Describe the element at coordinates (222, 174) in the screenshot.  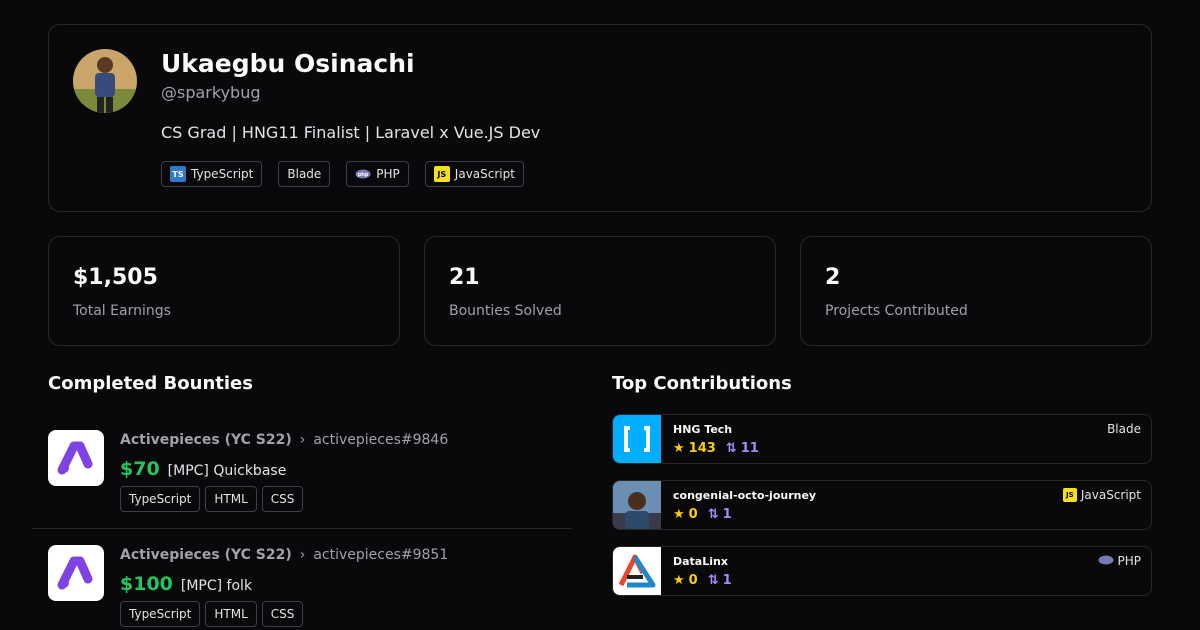
I see `language-label: TypeScript` at that location.